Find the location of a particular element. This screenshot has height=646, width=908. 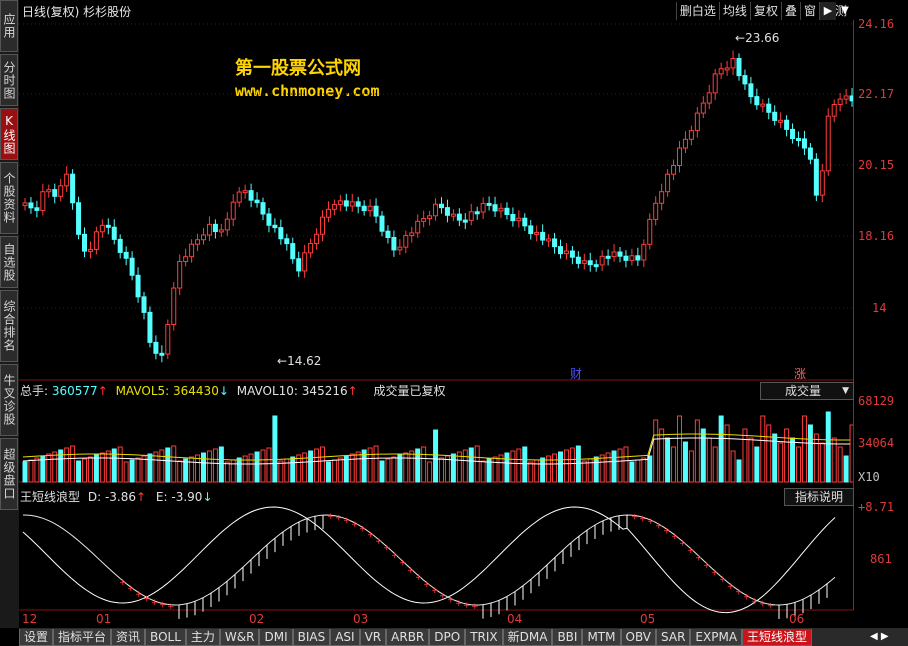

toolbar-button-2: 复权 is located at coordinates (765, 11).